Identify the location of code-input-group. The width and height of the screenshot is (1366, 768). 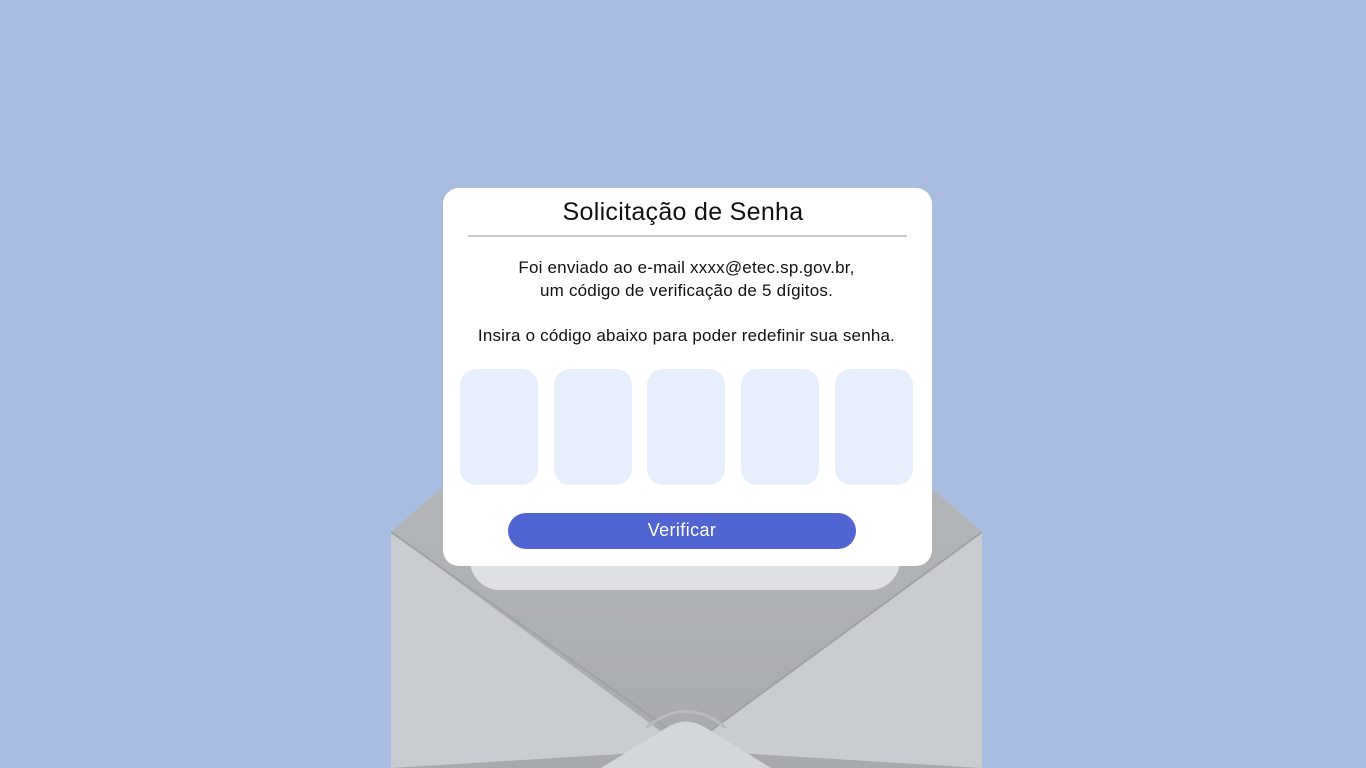
(686, 427).